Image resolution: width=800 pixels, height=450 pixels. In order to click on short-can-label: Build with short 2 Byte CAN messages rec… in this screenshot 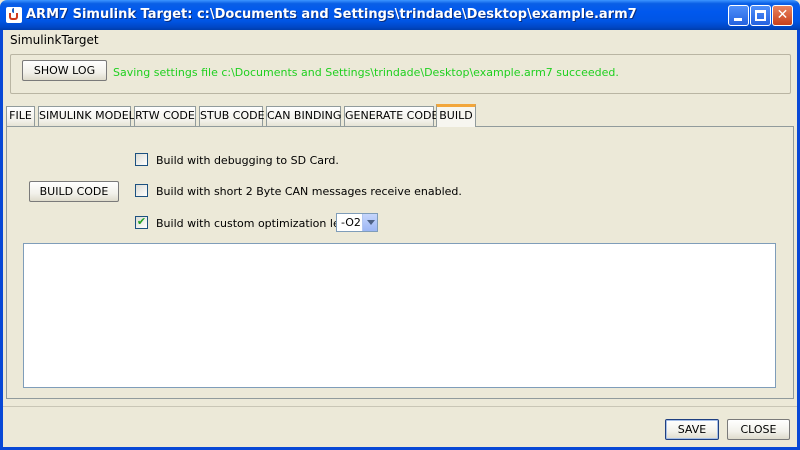, I will do `click(309, 191)`.